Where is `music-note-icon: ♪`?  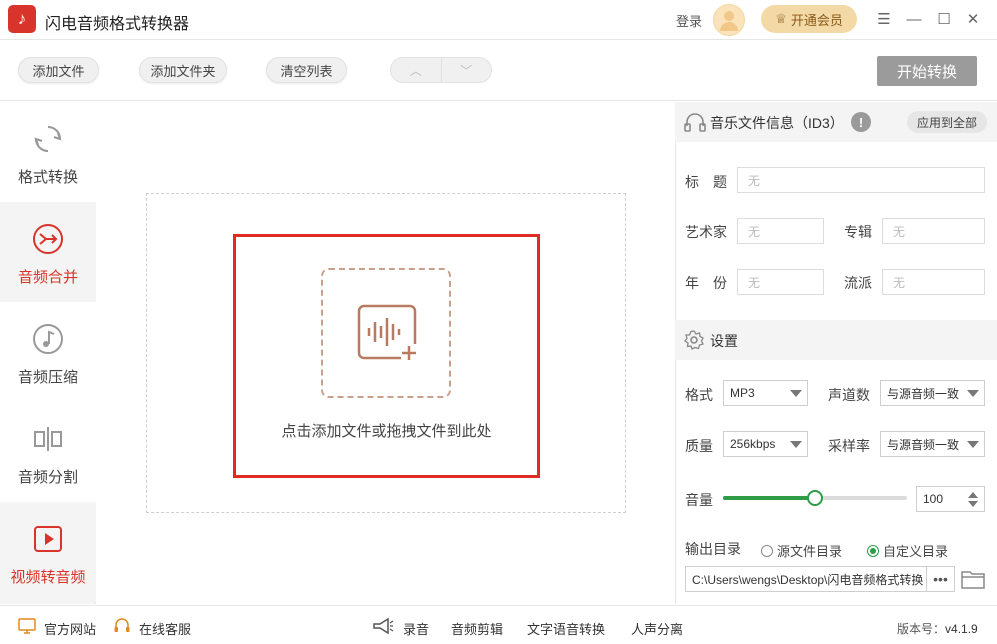 music-note-icon: ♪ is located at coordinates (22, 19).